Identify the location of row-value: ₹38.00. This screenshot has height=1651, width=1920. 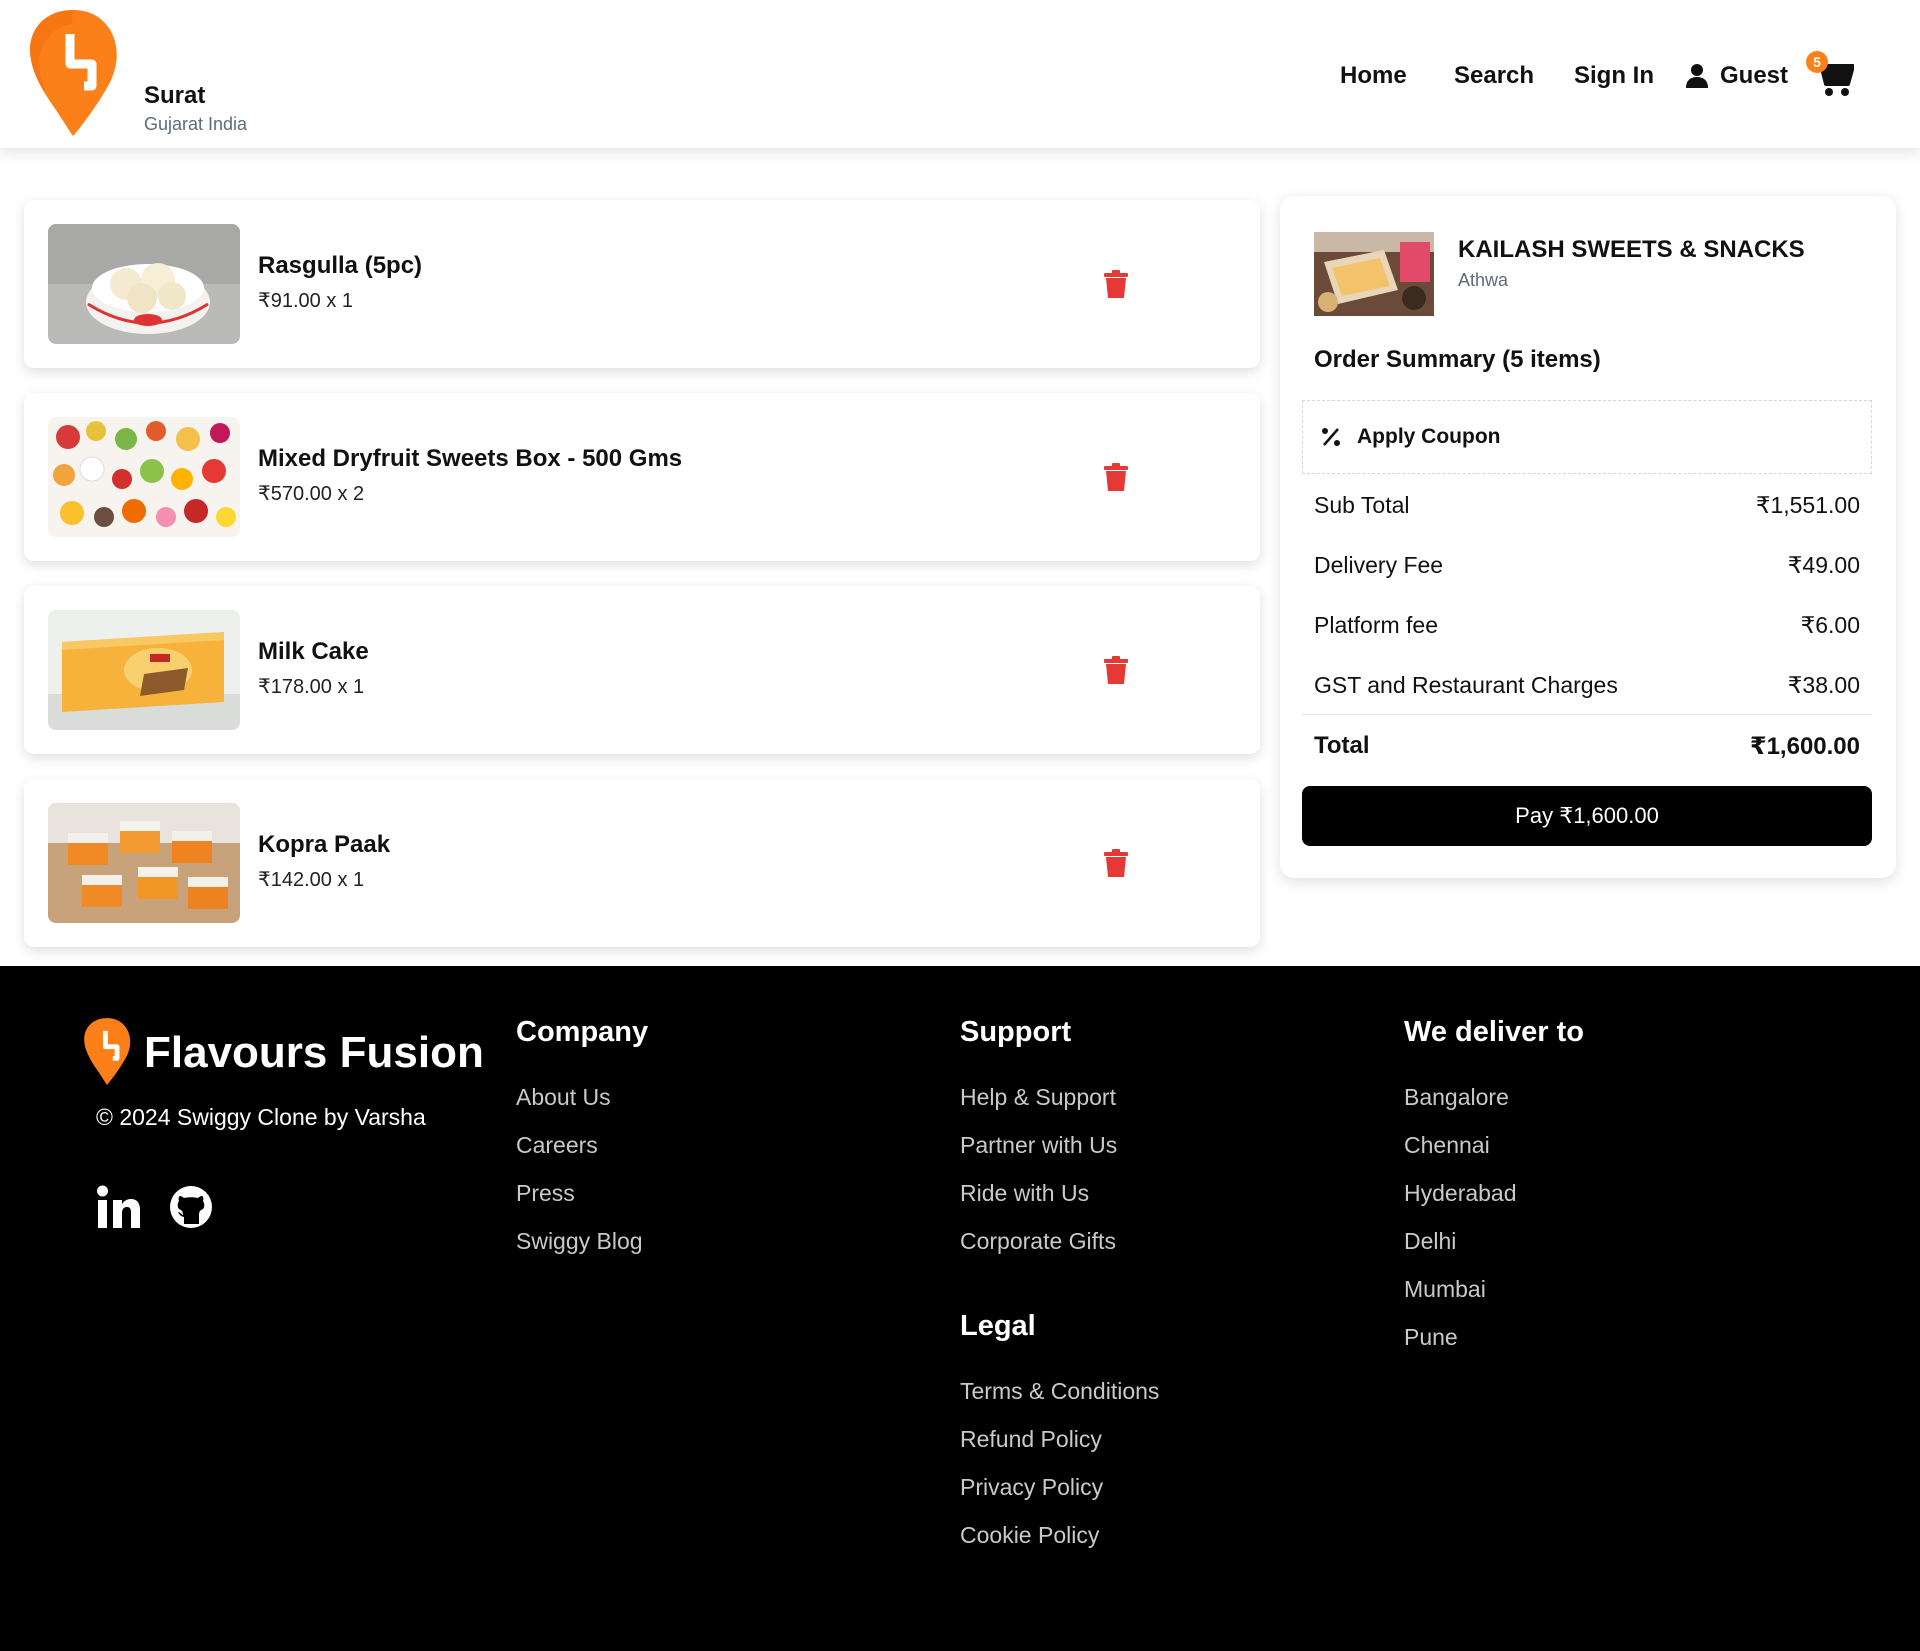
(1823, 685).